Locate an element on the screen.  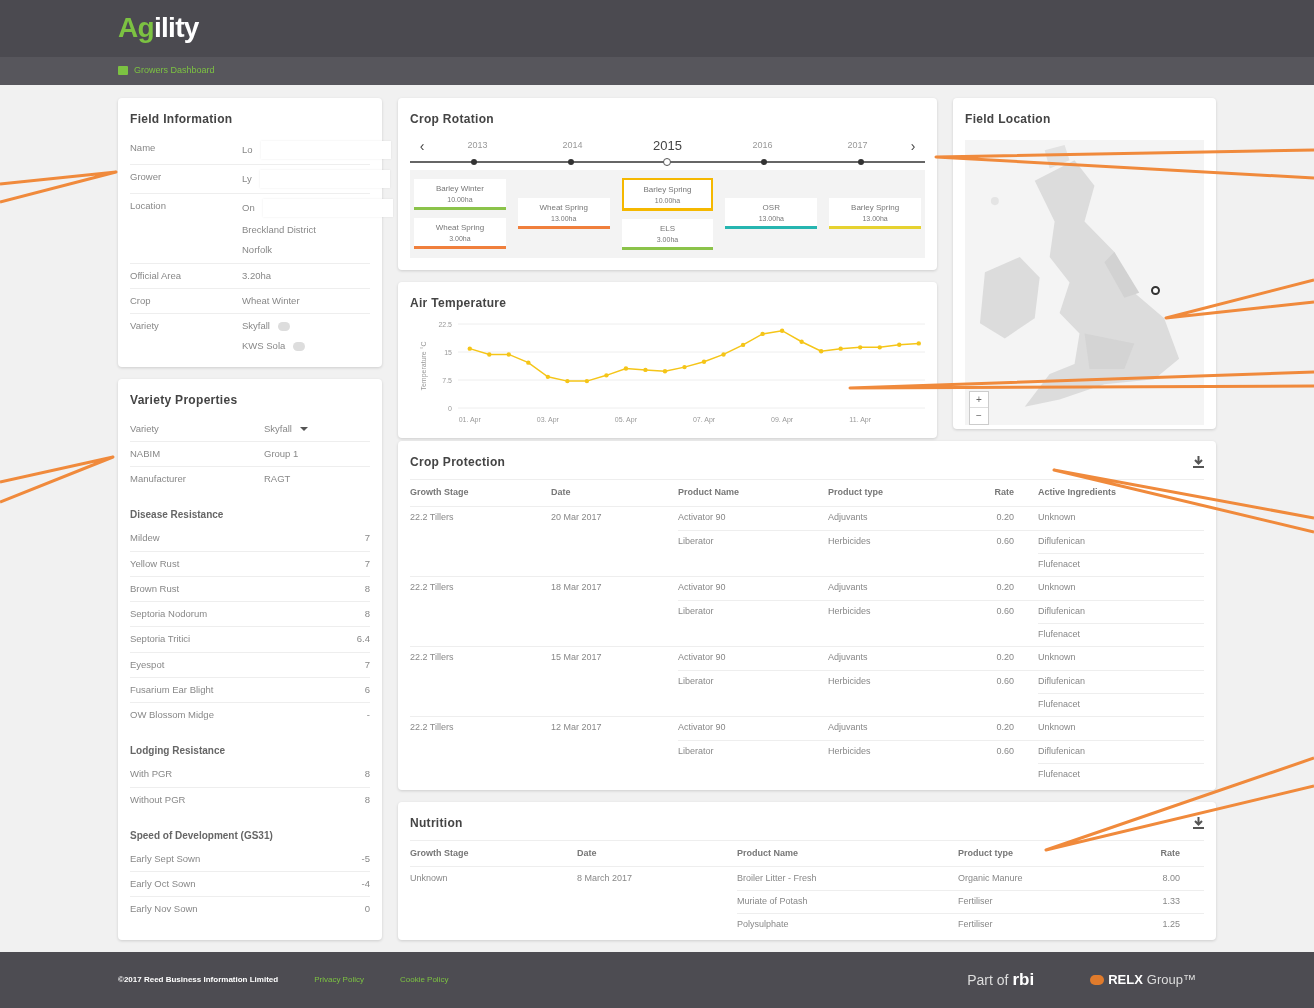
table-cell-text: 8.00 is located at coordinates (1171, 878).